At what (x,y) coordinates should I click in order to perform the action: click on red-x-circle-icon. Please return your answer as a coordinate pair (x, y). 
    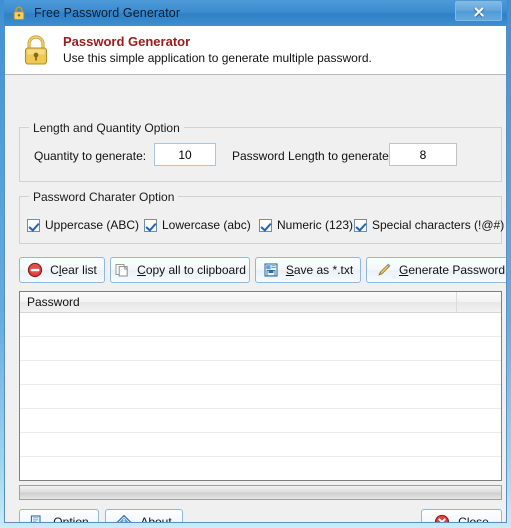
    Looking at the image, I should click on (442, 518).